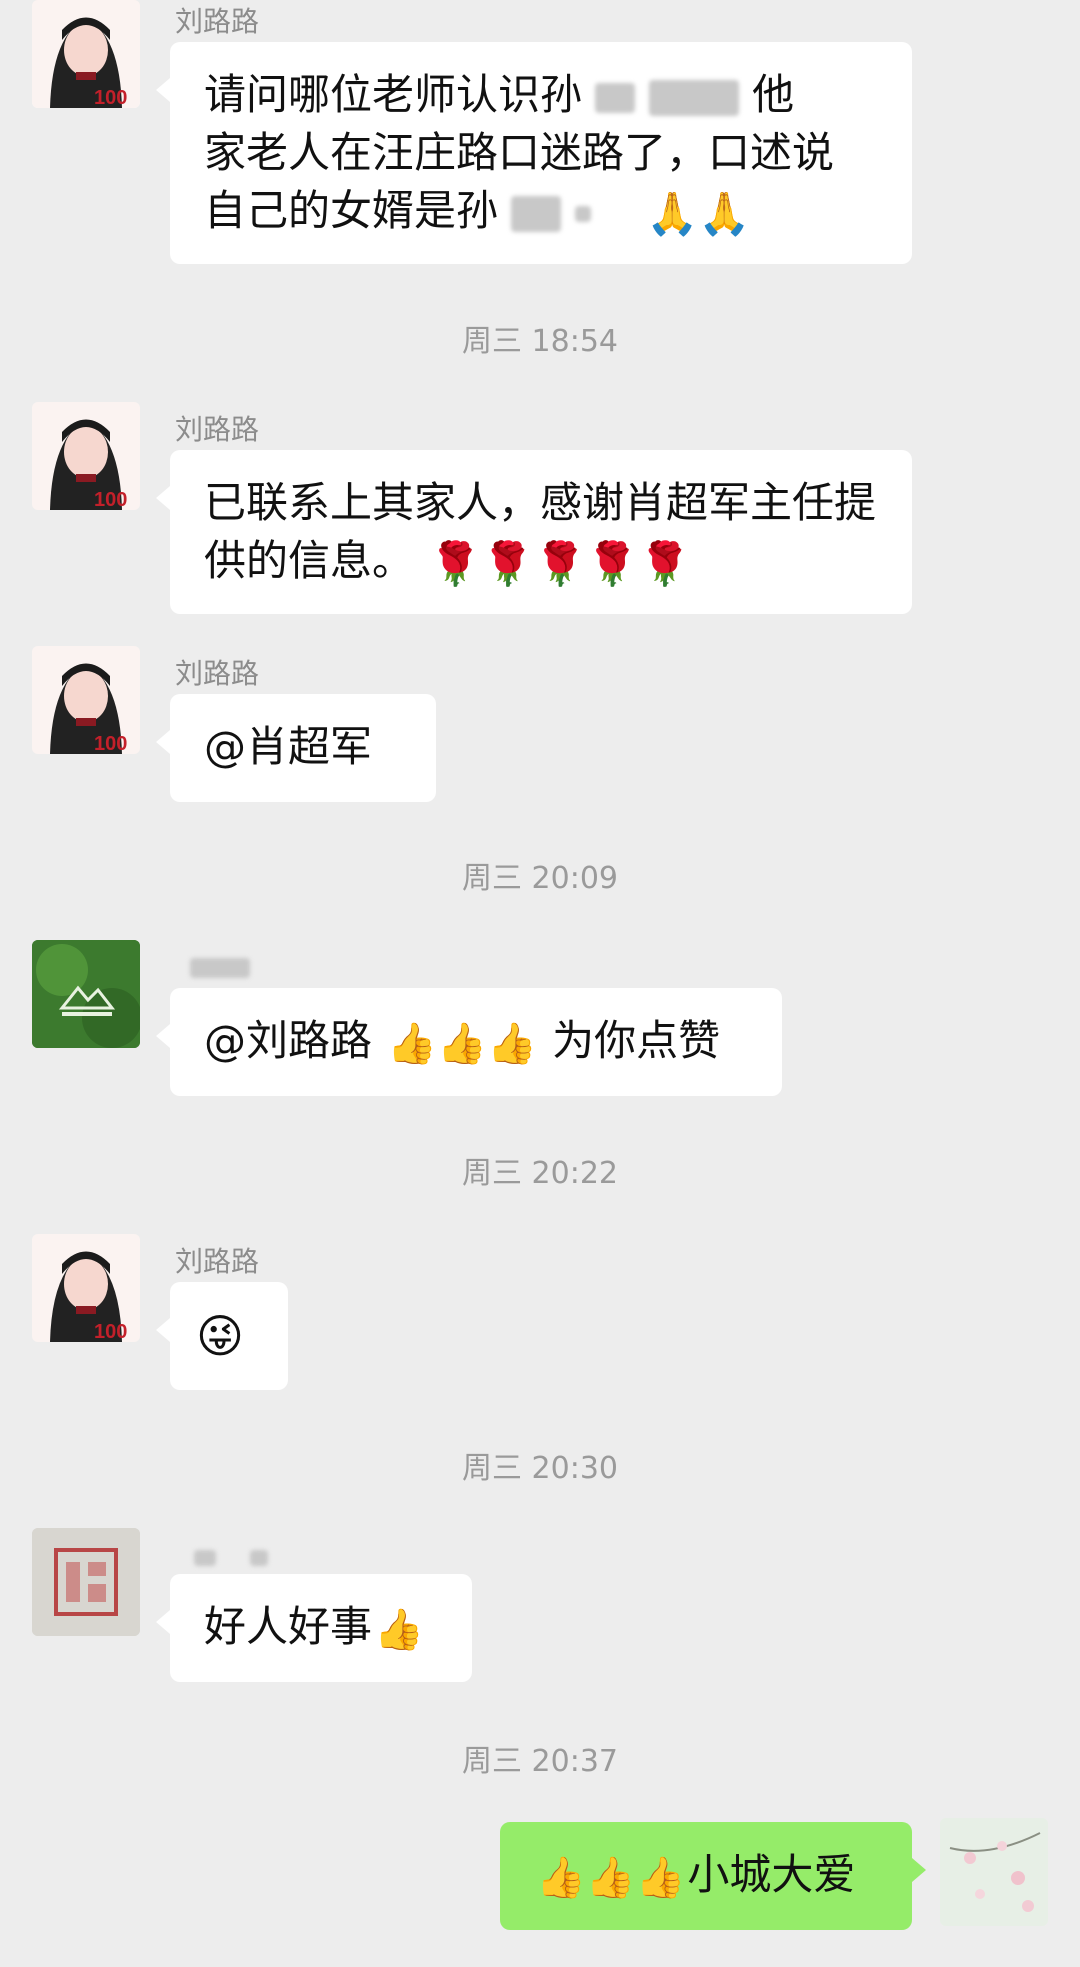  I want to click on rose-emoji-icon: 🌹🌹🌹🌹🌹, so click(560, 563).